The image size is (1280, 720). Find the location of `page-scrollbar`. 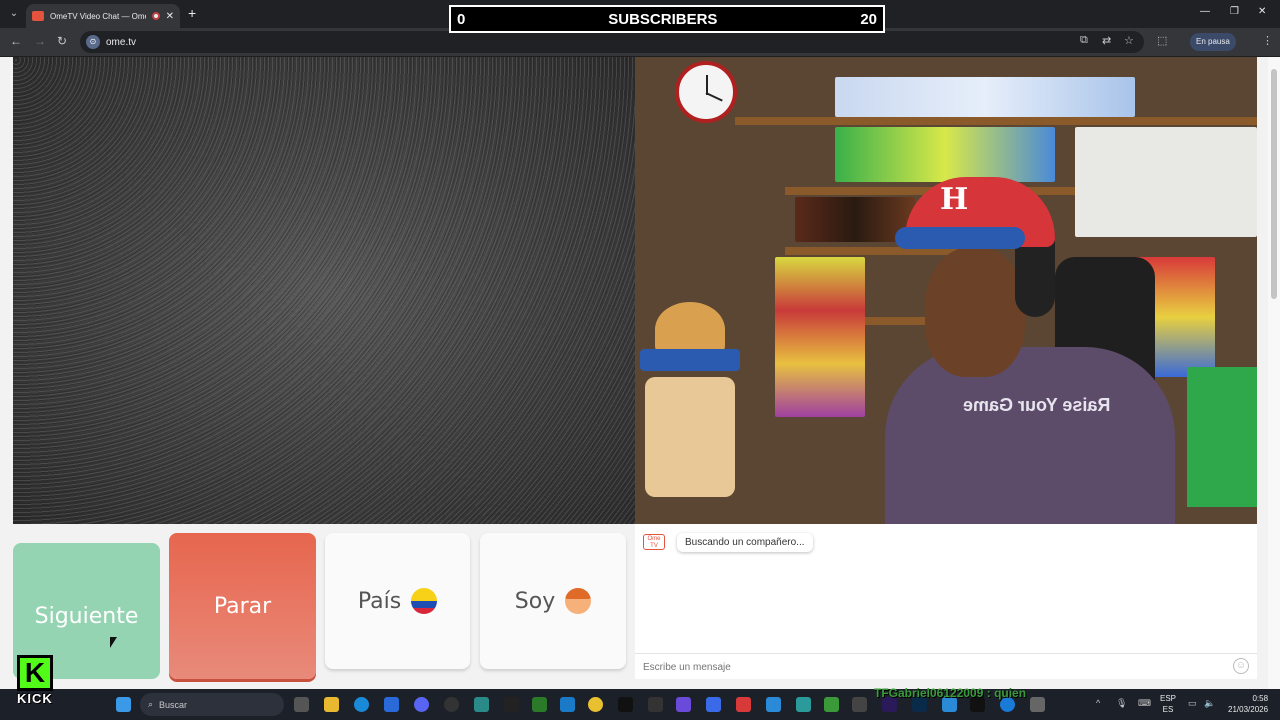

page-scrollbar is located at coordinates (1274, 373).